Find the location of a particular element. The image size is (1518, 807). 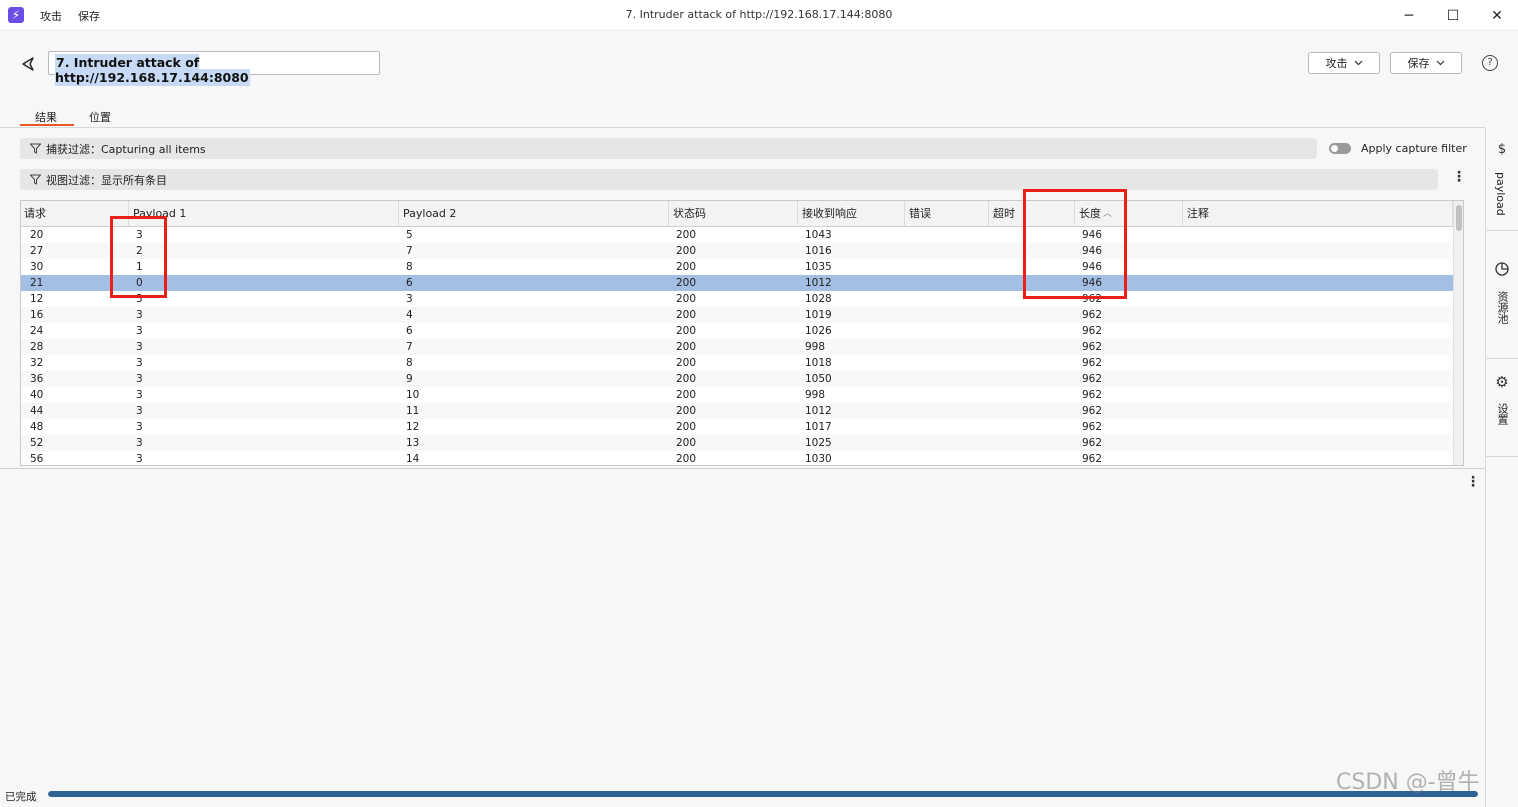

table-row: 36 3 9 200 1050 962 is located at coordinates (737, 379).